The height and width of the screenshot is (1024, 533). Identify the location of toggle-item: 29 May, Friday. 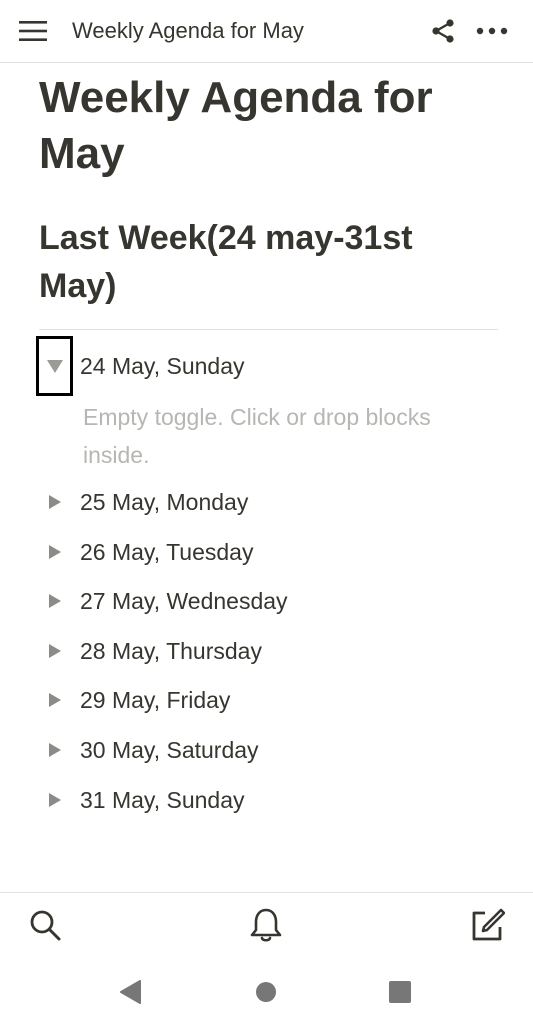
(271, 700).